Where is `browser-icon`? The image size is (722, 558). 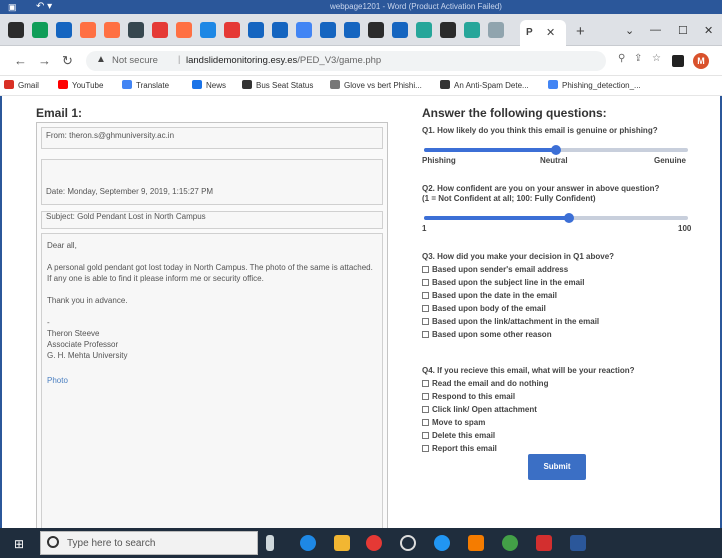
browser-icon is located at coordinates (442, 543).